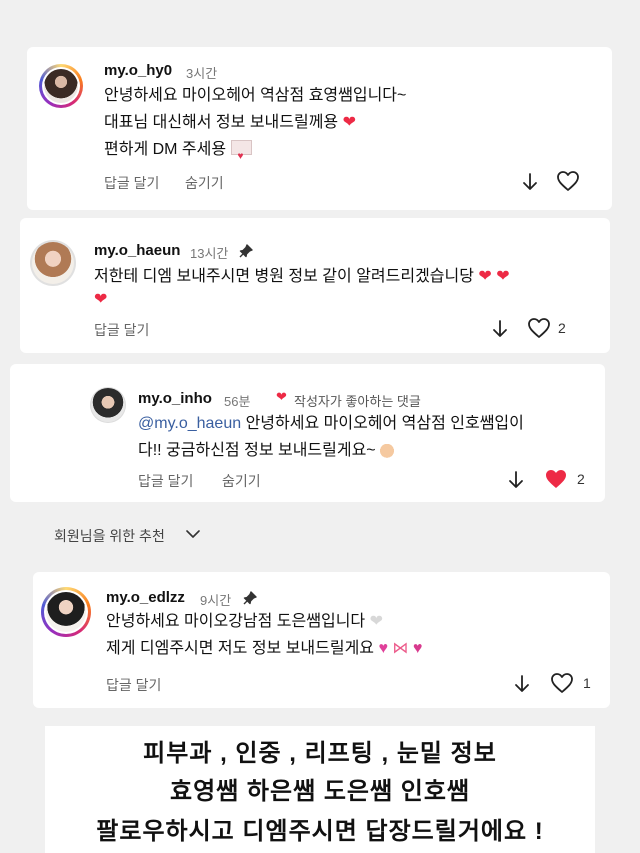 Image resolution: width=640 pixels, height=853 pixels. What do you see at coordinates (216, 600) in the screenshot?
I see `comment-time: 9시간` at bounding box center [216, 600].